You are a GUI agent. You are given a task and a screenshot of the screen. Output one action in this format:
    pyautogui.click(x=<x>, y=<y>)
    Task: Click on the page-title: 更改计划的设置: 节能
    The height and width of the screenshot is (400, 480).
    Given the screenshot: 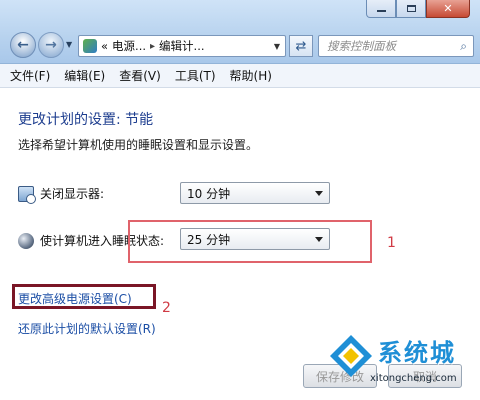 What is the action you would take?
    pyautogui.click(x=86, y=120)
    